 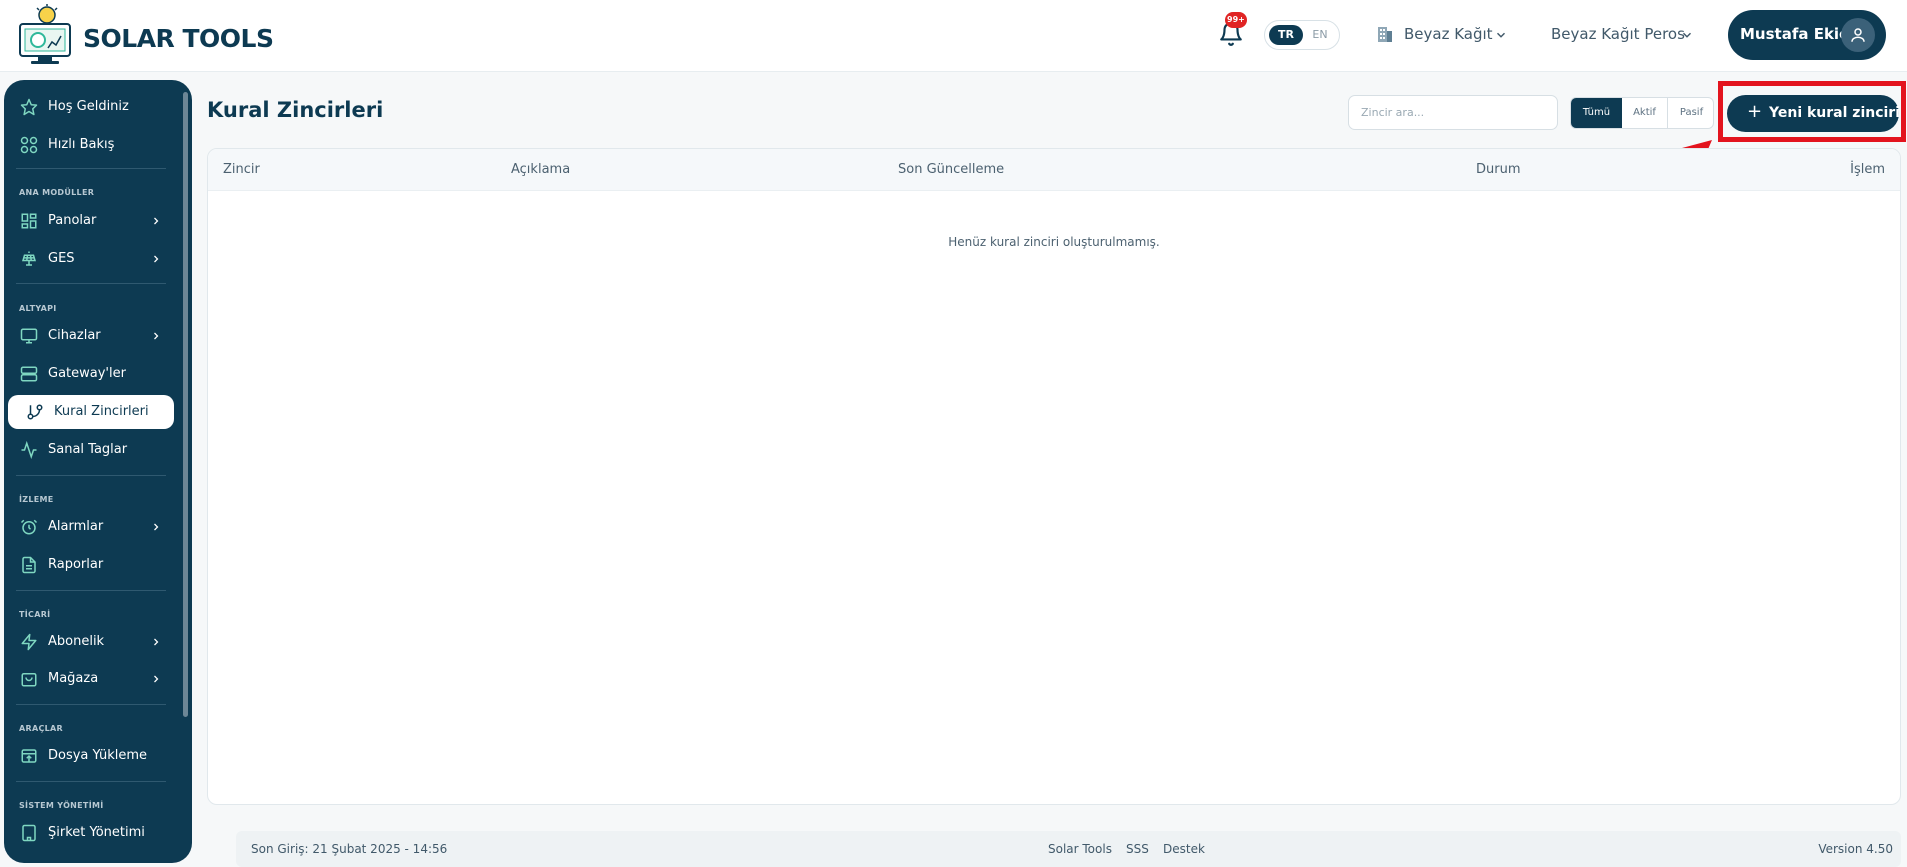 I want to click on sidebar-item-alarmlar: Alarmlar, so click(x=91, y=527).